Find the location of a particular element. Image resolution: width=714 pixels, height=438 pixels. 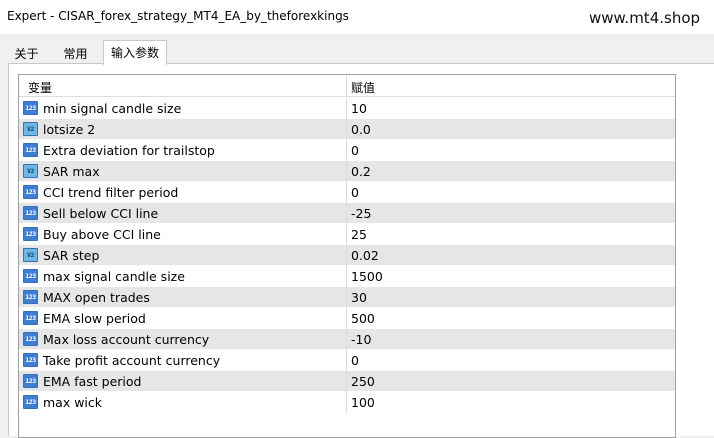

table-row: 123 Take profit account currency 0 is located at coordinates (347, 360).